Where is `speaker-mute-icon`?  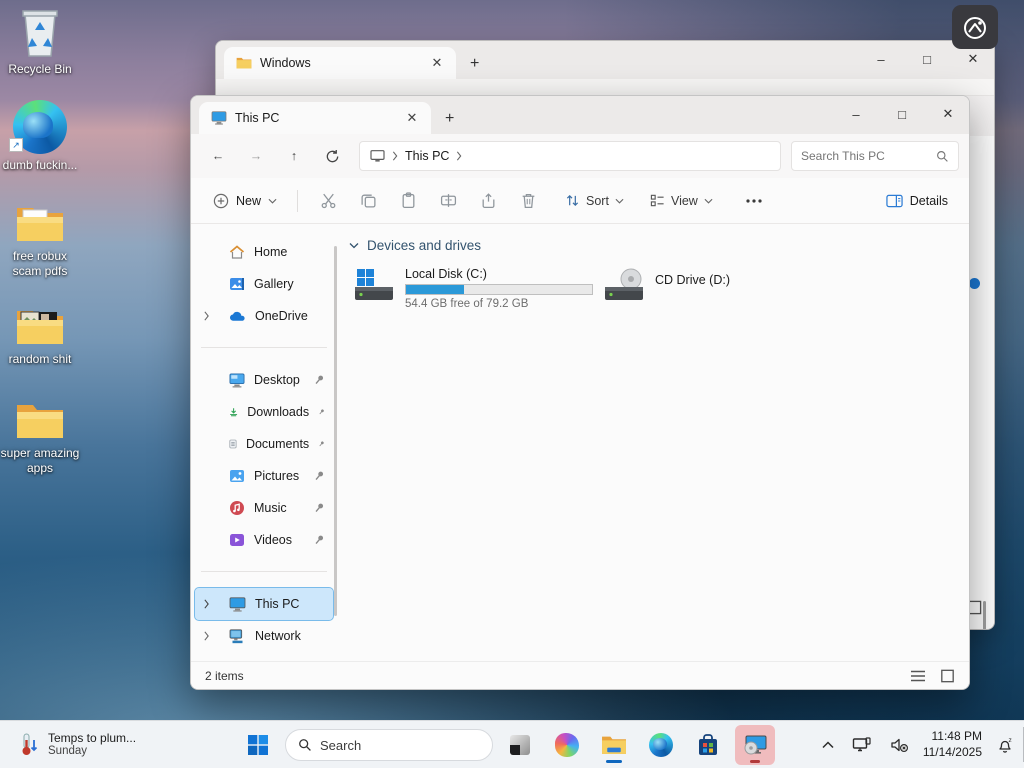 speaker-mute-icon is located at coordinates (899, 745).